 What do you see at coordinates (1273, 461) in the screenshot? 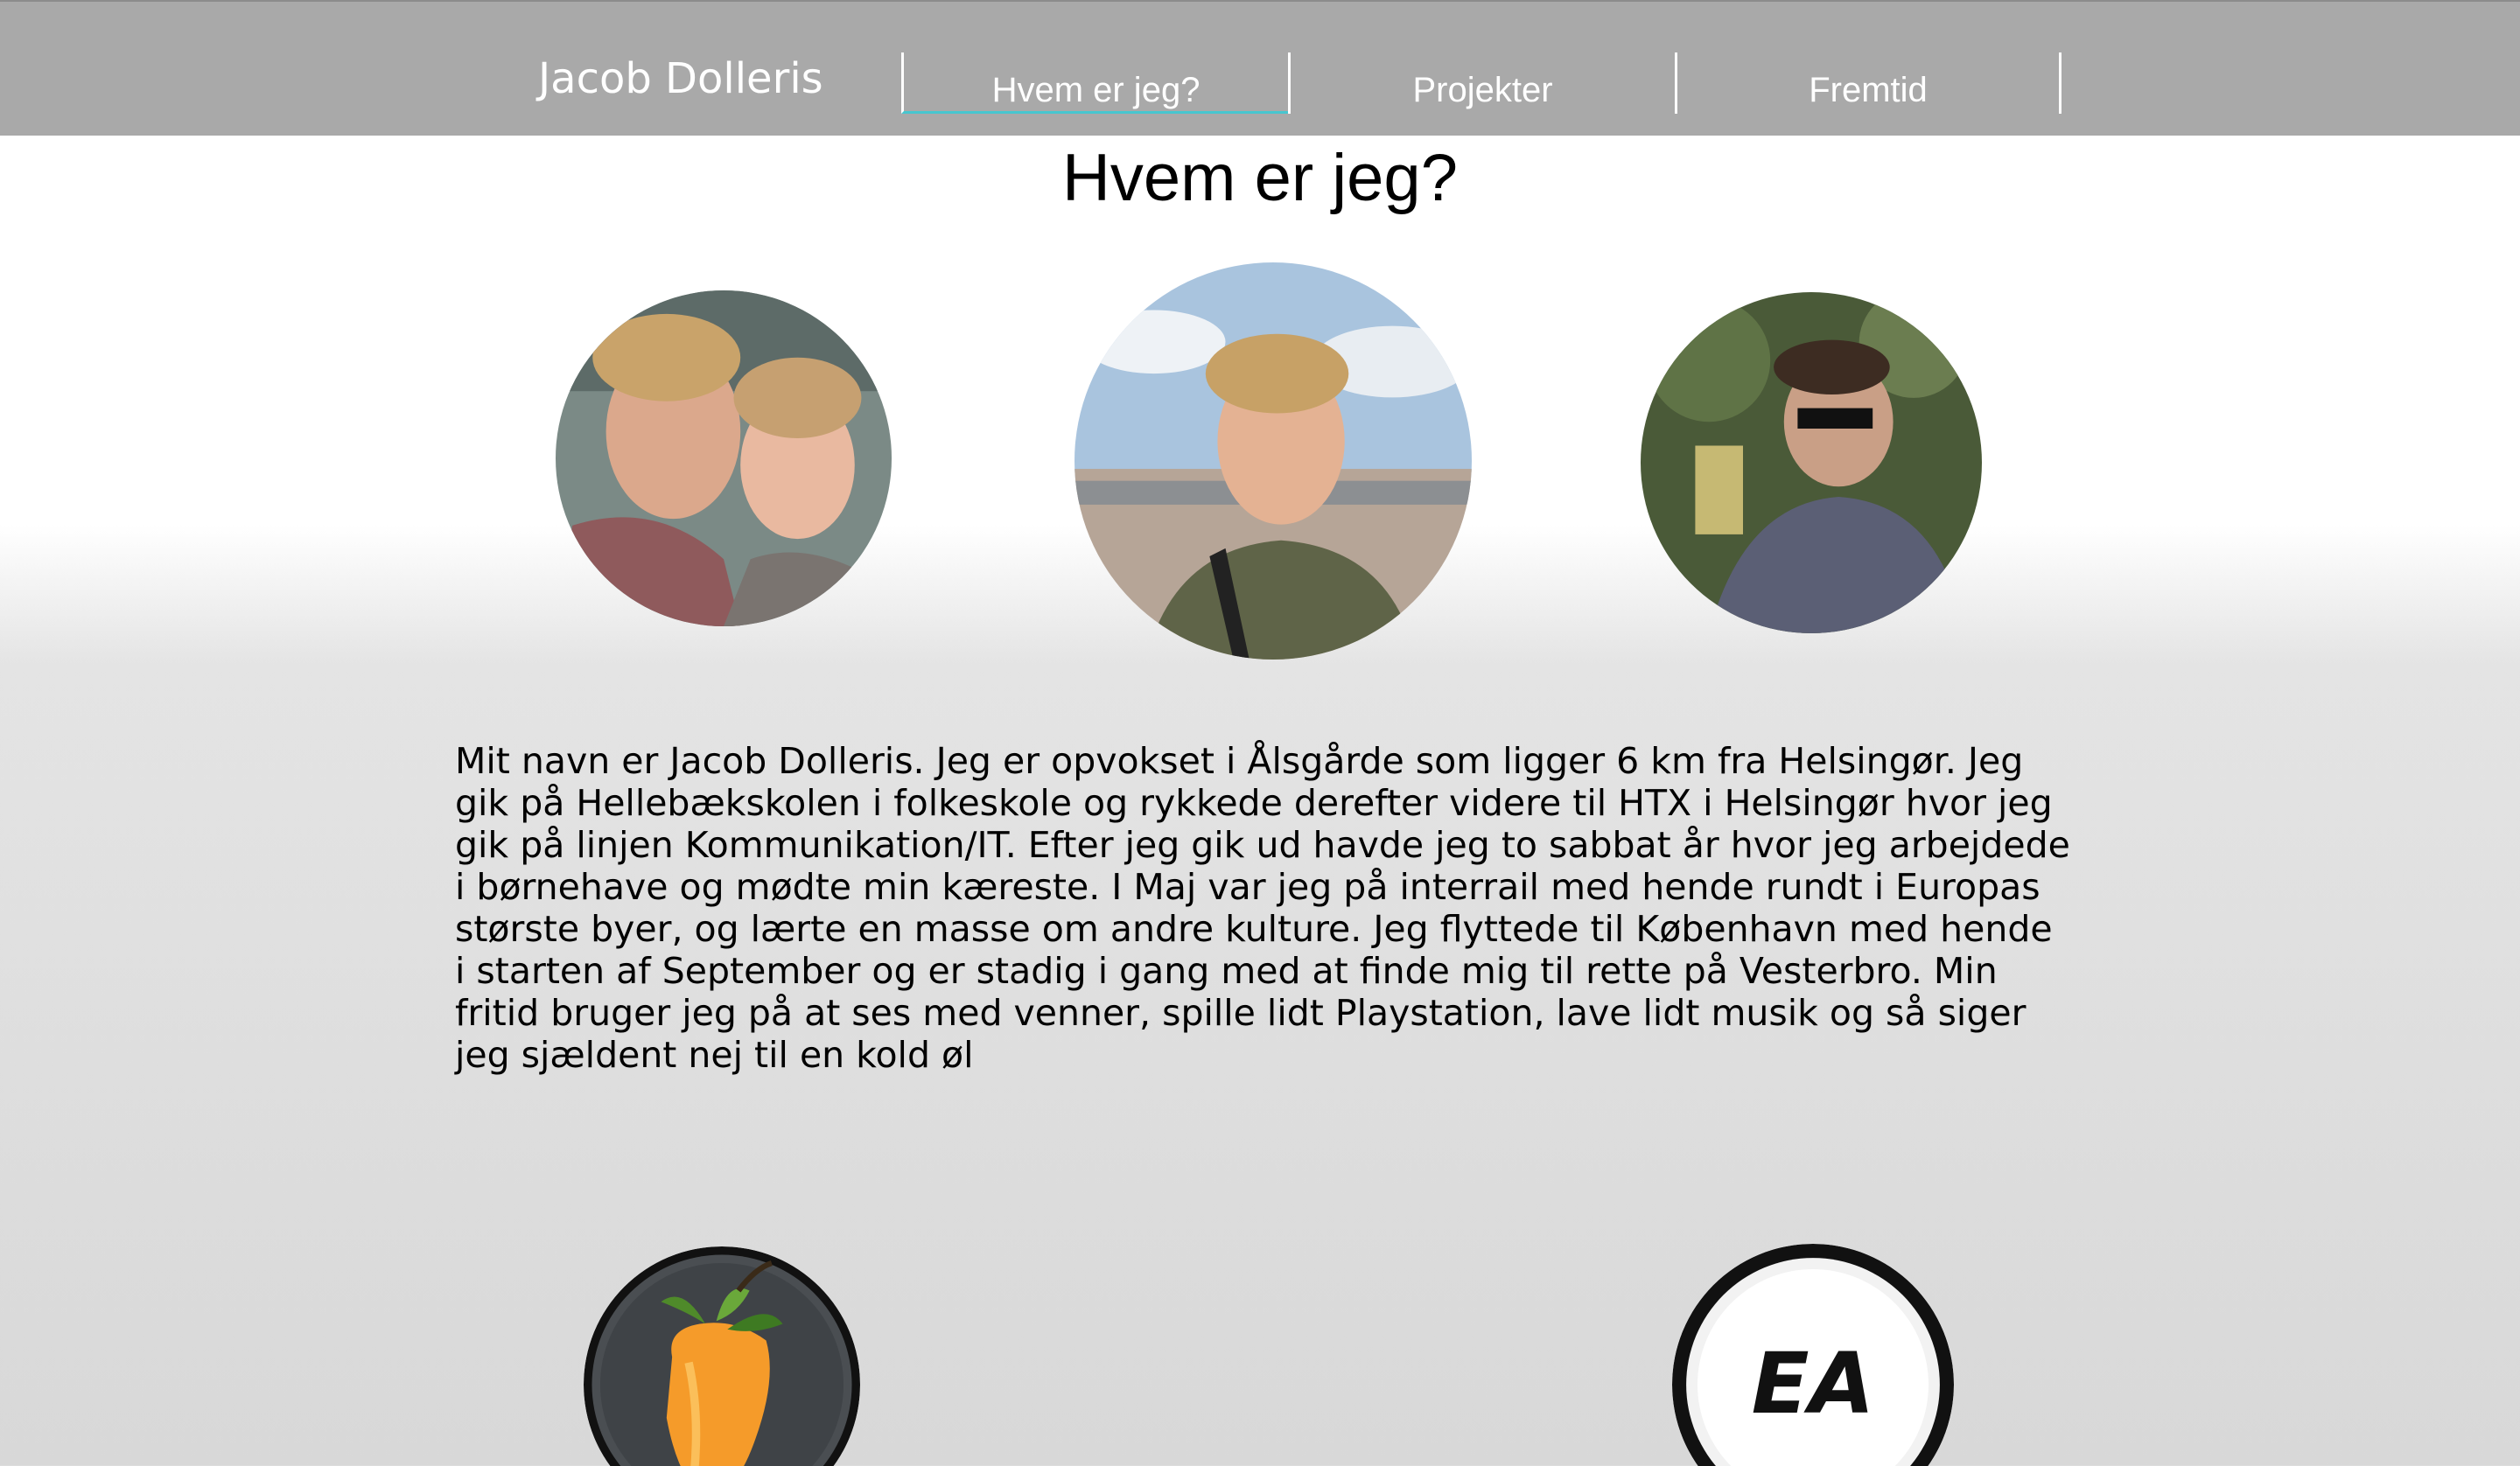
I see `photo-city-portrait` at bounding box center [1273, 461].